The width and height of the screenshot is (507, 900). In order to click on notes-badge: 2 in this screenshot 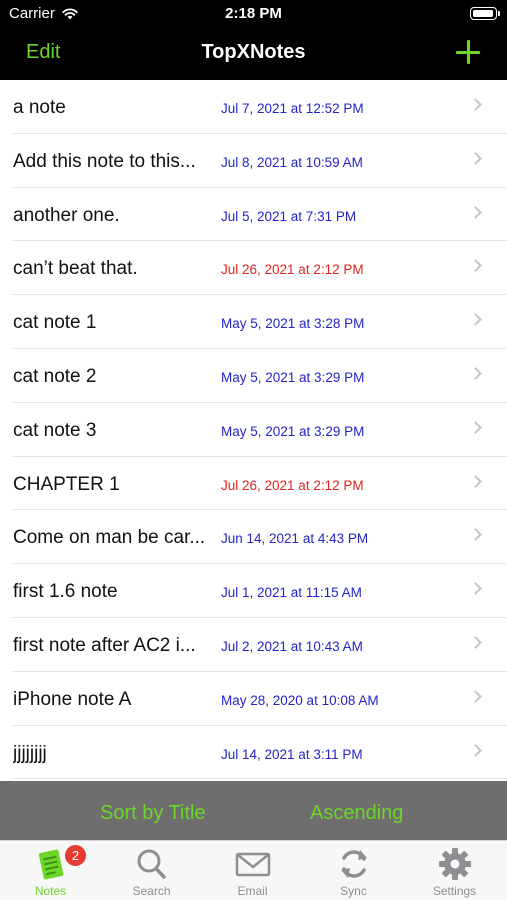, I will do `click(75, 855)`.